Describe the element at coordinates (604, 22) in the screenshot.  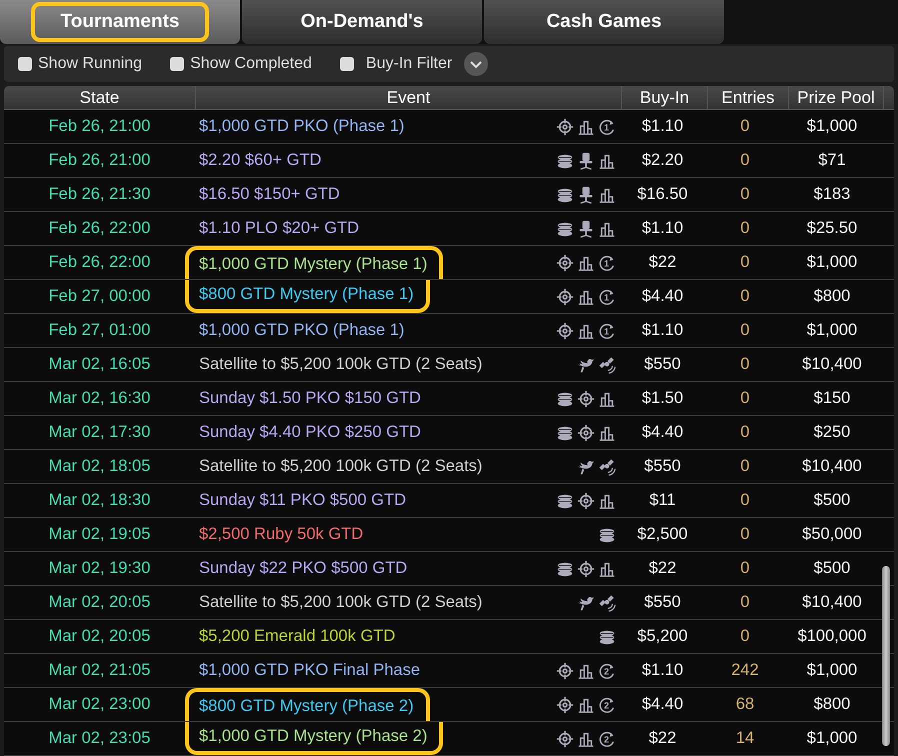
I see `tab: Cash Games` at that location.